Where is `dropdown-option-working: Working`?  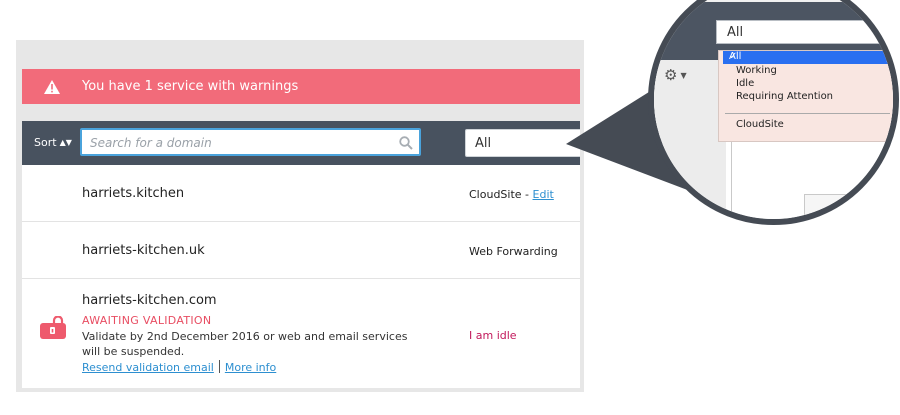
dropdown-option-working: Working is located at coordinates (756, 70).